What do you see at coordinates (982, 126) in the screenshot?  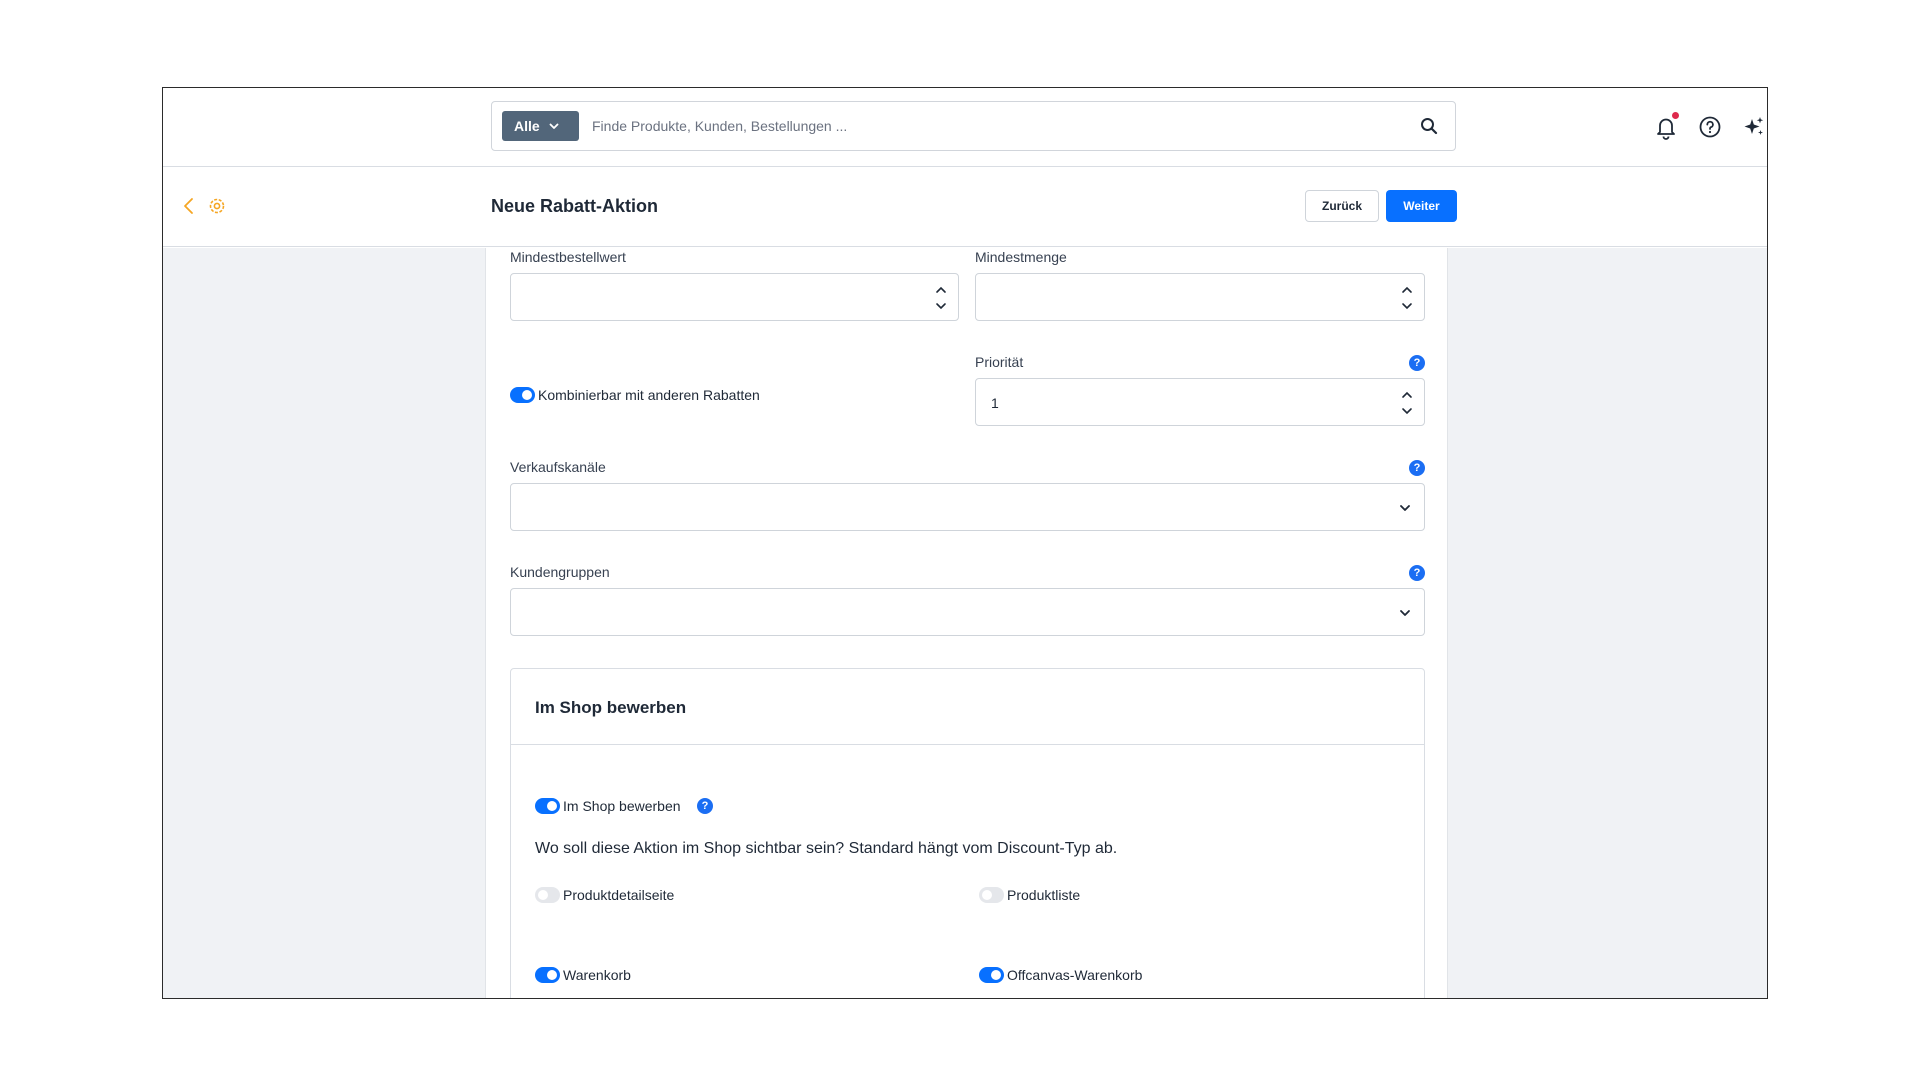 I see `search-input` at bounding box center [982, 126].